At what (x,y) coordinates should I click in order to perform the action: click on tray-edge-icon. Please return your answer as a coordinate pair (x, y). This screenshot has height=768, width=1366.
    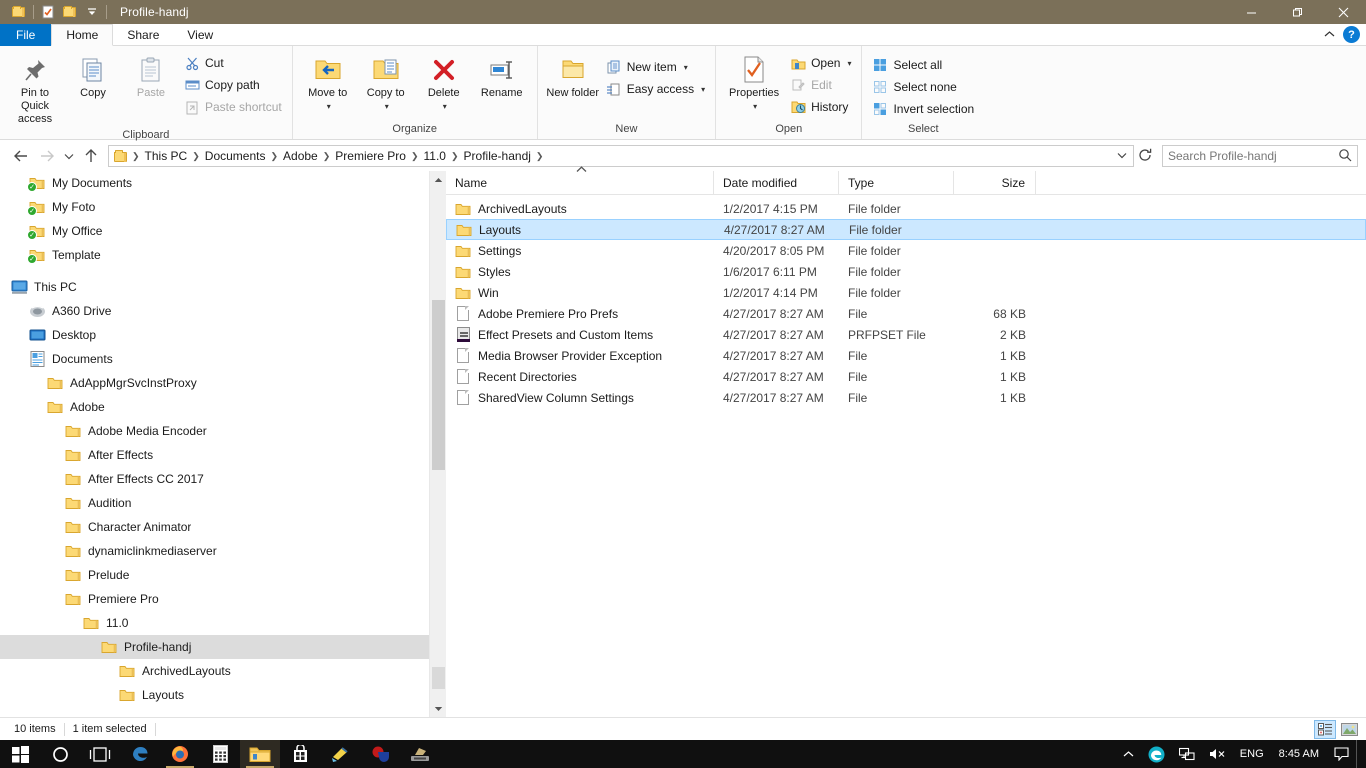
    Looking at the image, I should click on (1156, 754).